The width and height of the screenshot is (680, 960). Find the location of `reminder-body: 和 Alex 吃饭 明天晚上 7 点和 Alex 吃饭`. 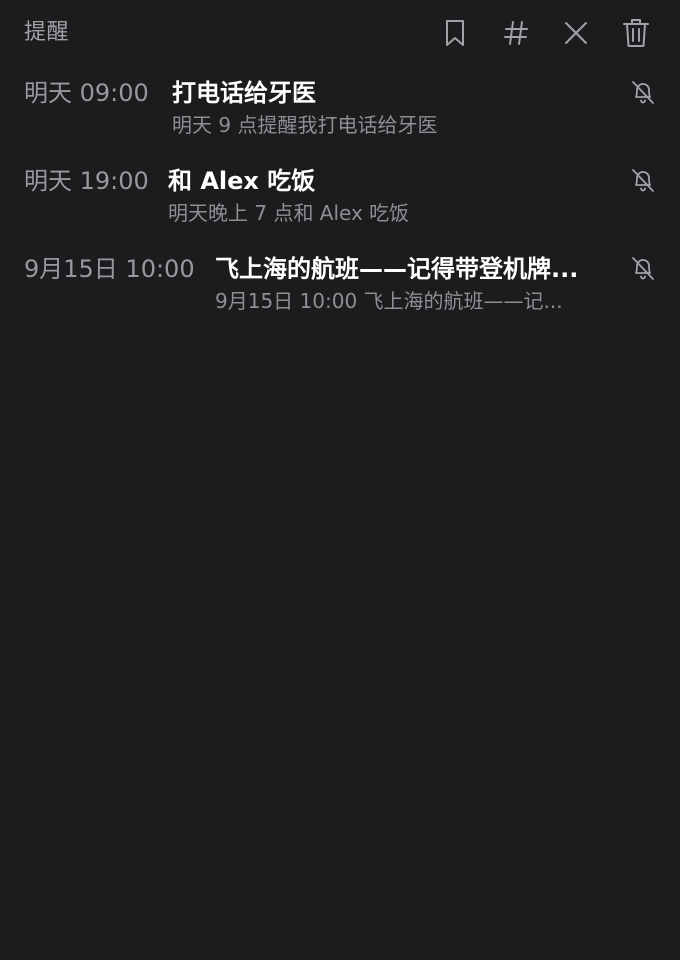

reminder-body: 和 Alex 吃饭 明天晚上 7 点和 Alex 吃饭 is located at coordinates (376, 196).